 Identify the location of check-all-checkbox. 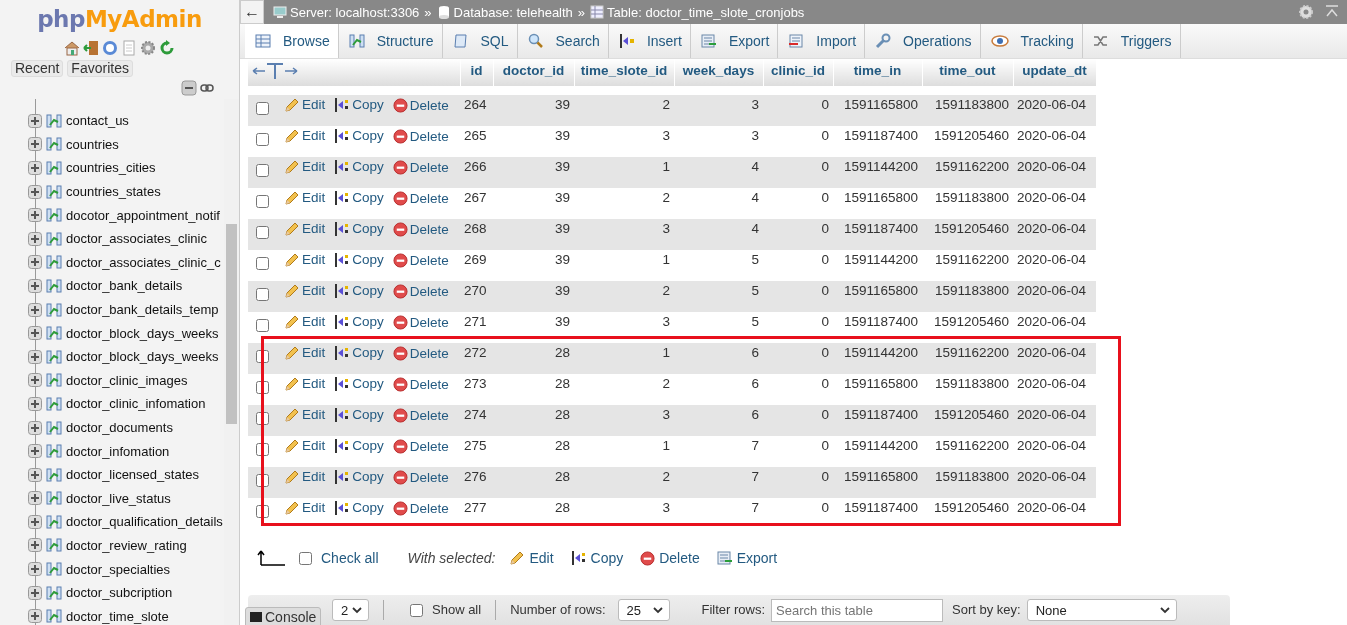
(305, 558).